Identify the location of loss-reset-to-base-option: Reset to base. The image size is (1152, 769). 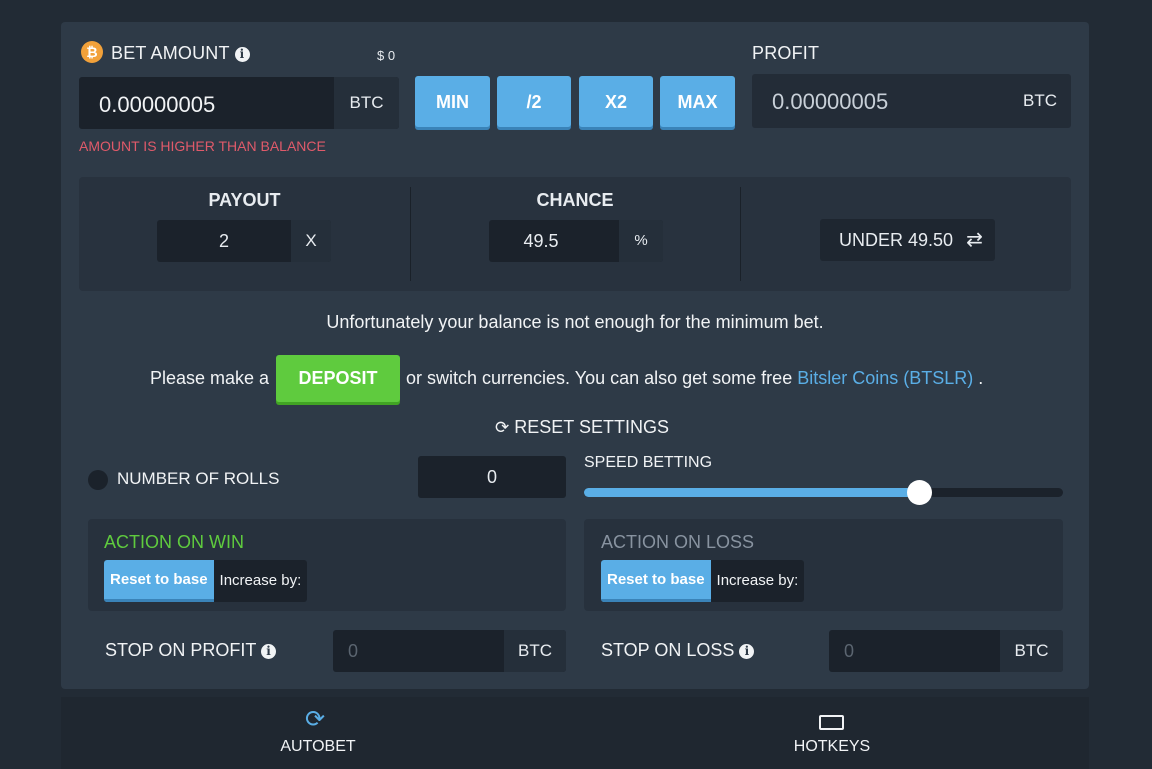
(656, 581).